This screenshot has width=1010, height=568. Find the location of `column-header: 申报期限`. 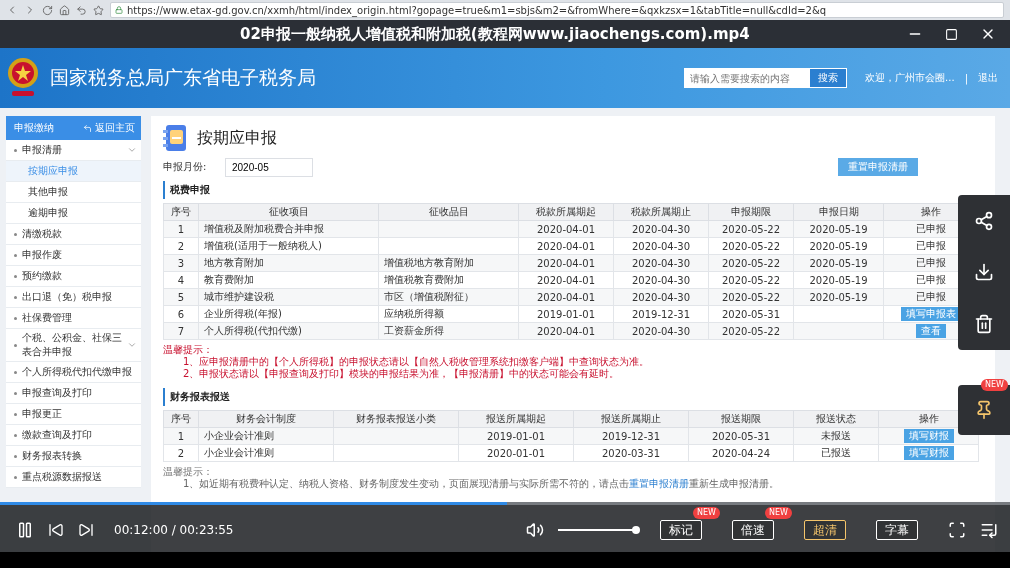

column-header: 申报期限 is located at coordinates (751, 212).